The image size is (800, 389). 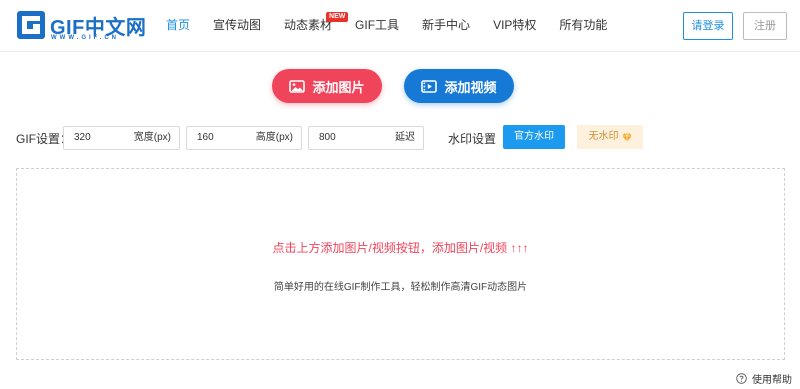 What do you see at coordinates (400, 287) in the screenshot?
I see `drop-zone-subtitle: 简单好用的在线GIF制作工具，轻松制作高清GIF动态图片` at bounding box center [400, 287].